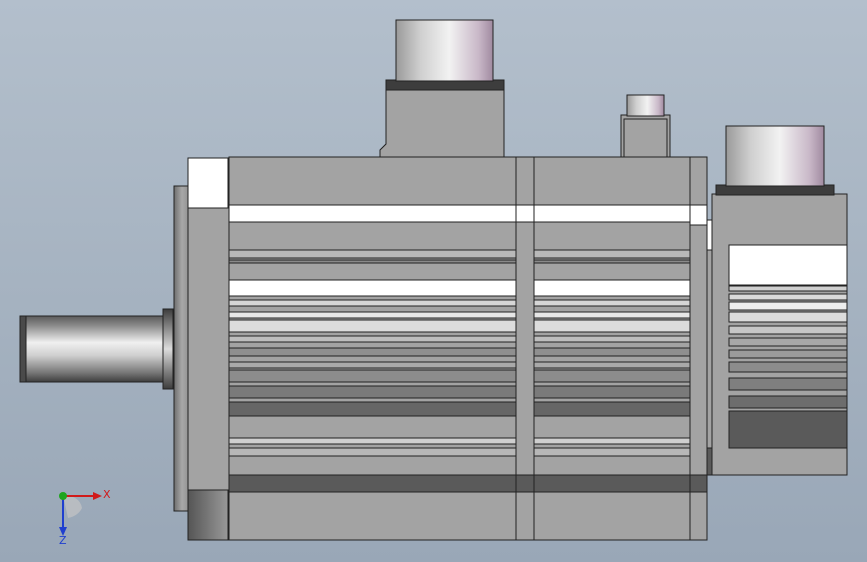 The image size is (867, 562). I want to click on y-axis-dot, so click(63, 496).